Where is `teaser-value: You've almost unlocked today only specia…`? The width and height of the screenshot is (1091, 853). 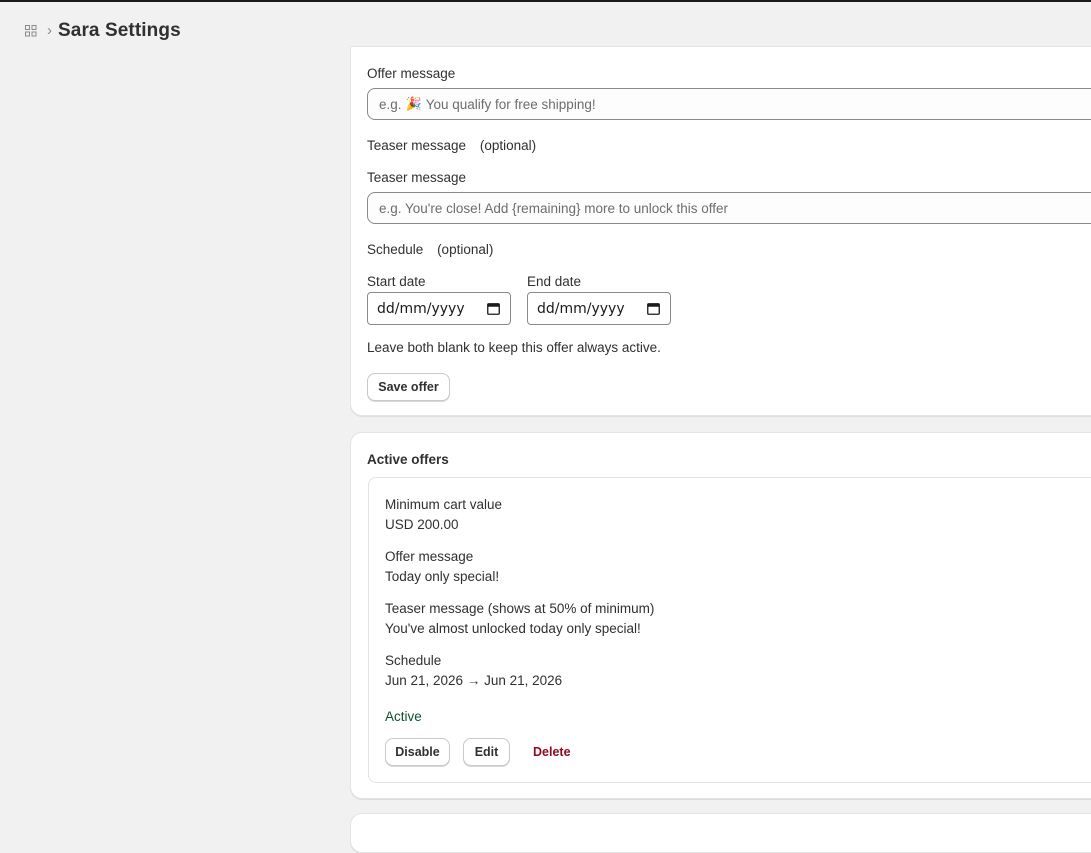 teaser-value: You've almost unlocked today only specia… is located at coordinates (513, 628).